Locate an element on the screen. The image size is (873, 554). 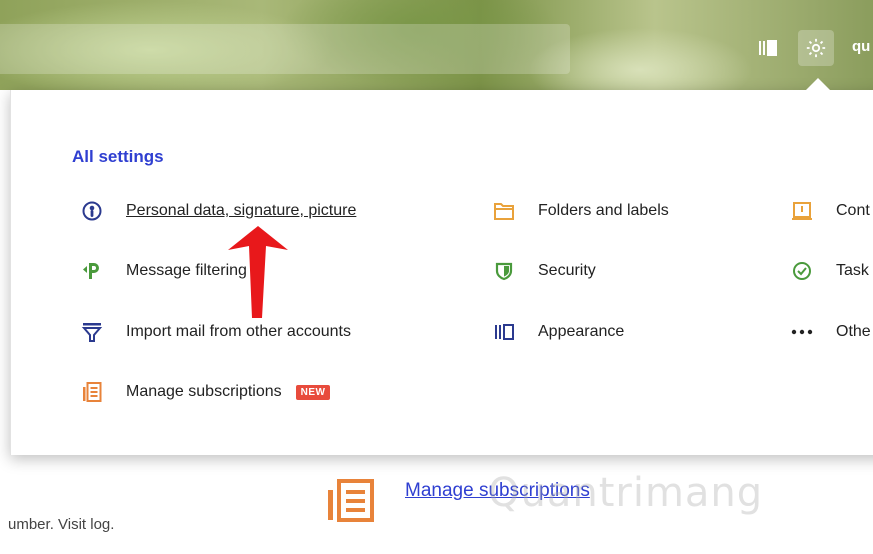
settings-item-label: Manage subscriptions is located at coordinates (204, 391).